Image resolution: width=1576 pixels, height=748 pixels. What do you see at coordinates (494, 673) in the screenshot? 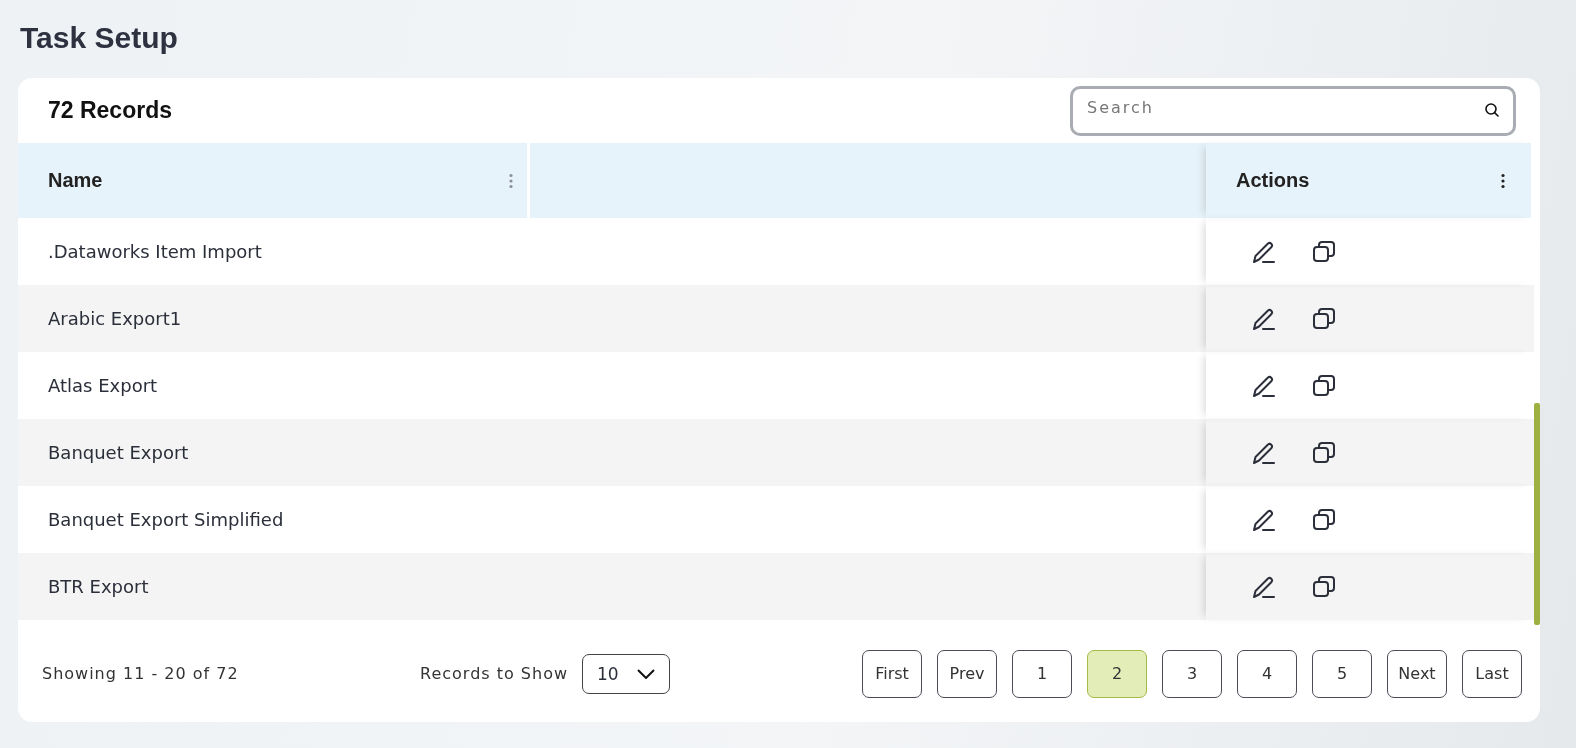
I see `records-to-show-label: Records to Show` at bounding box center [494, 673].